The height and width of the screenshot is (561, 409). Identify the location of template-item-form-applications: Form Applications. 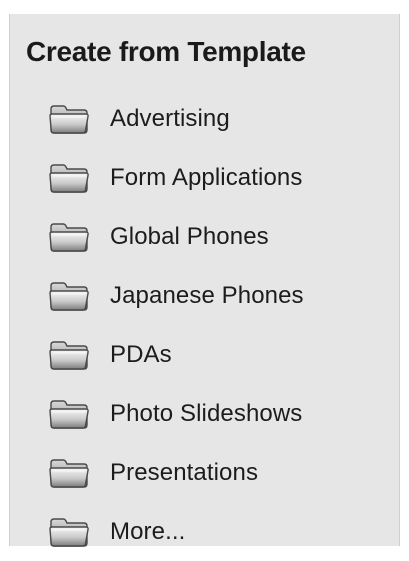
(176, 177).